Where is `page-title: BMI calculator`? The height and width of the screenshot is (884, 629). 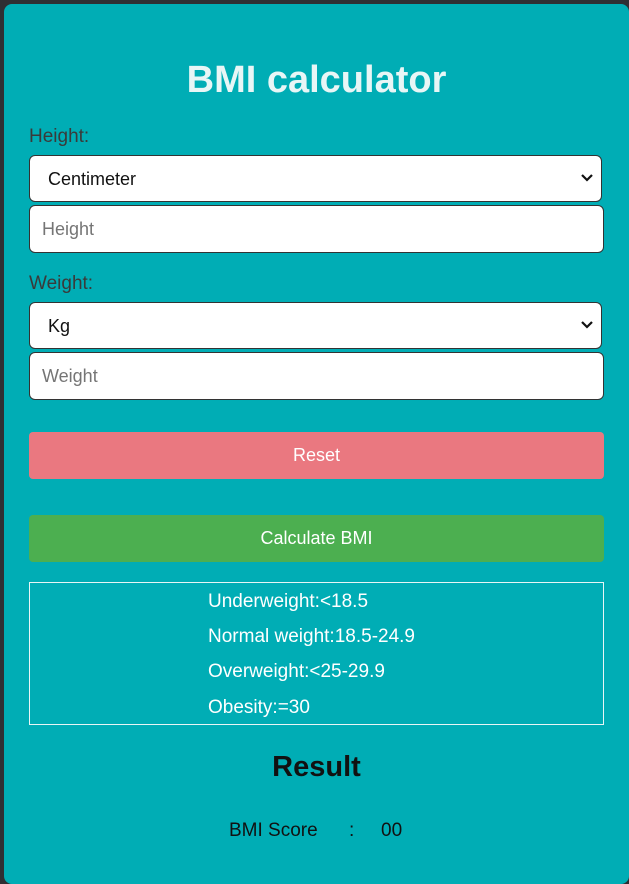
page-title: BMI calculator is located at coordinates (316, 80).